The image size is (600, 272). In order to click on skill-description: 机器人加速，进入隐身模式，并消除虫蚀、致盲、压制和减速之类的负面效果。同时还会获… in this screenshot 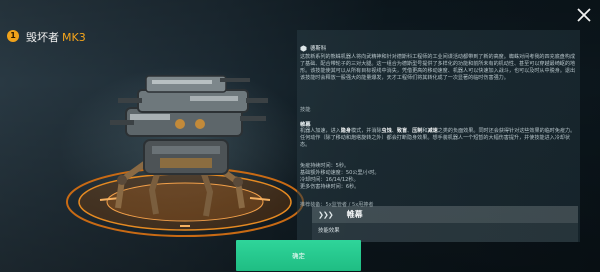, I will do `click(438, 138)`.